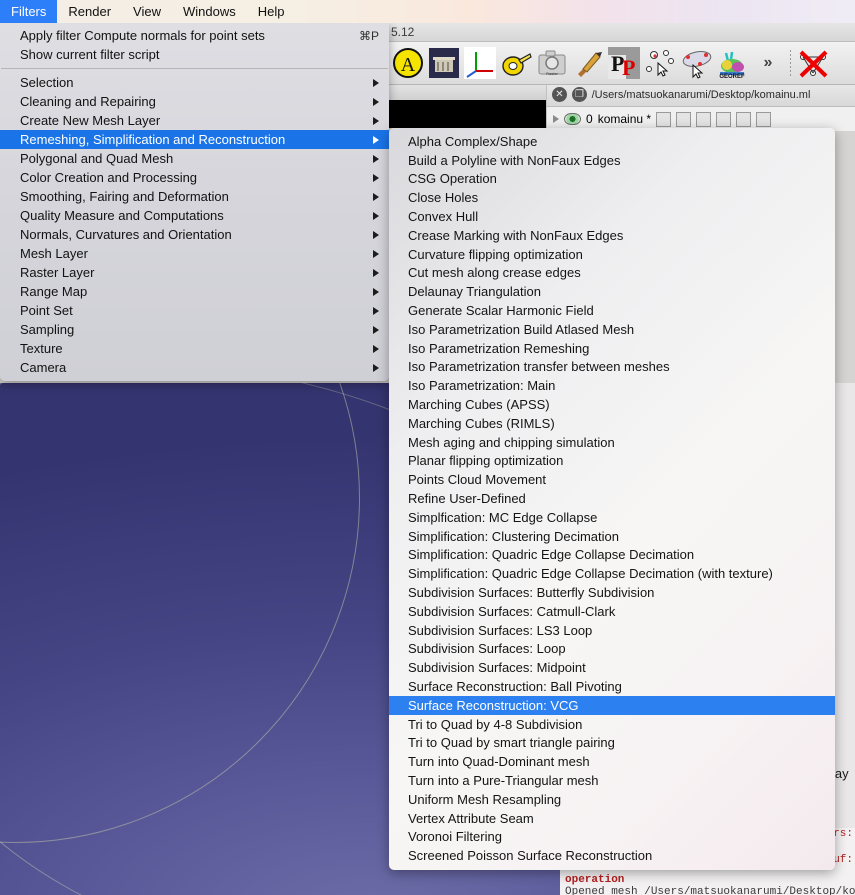 The height and width of the screenshot is (895, 855). I want to click on submenu-item: Simplification: Clustering Decimation, so click(612, 536).